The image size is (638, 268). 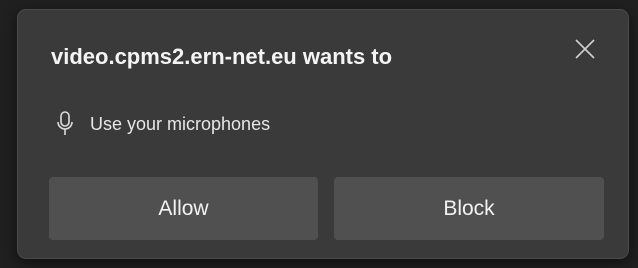 I want to click on block-button: Block, so click(x=469, y=208).